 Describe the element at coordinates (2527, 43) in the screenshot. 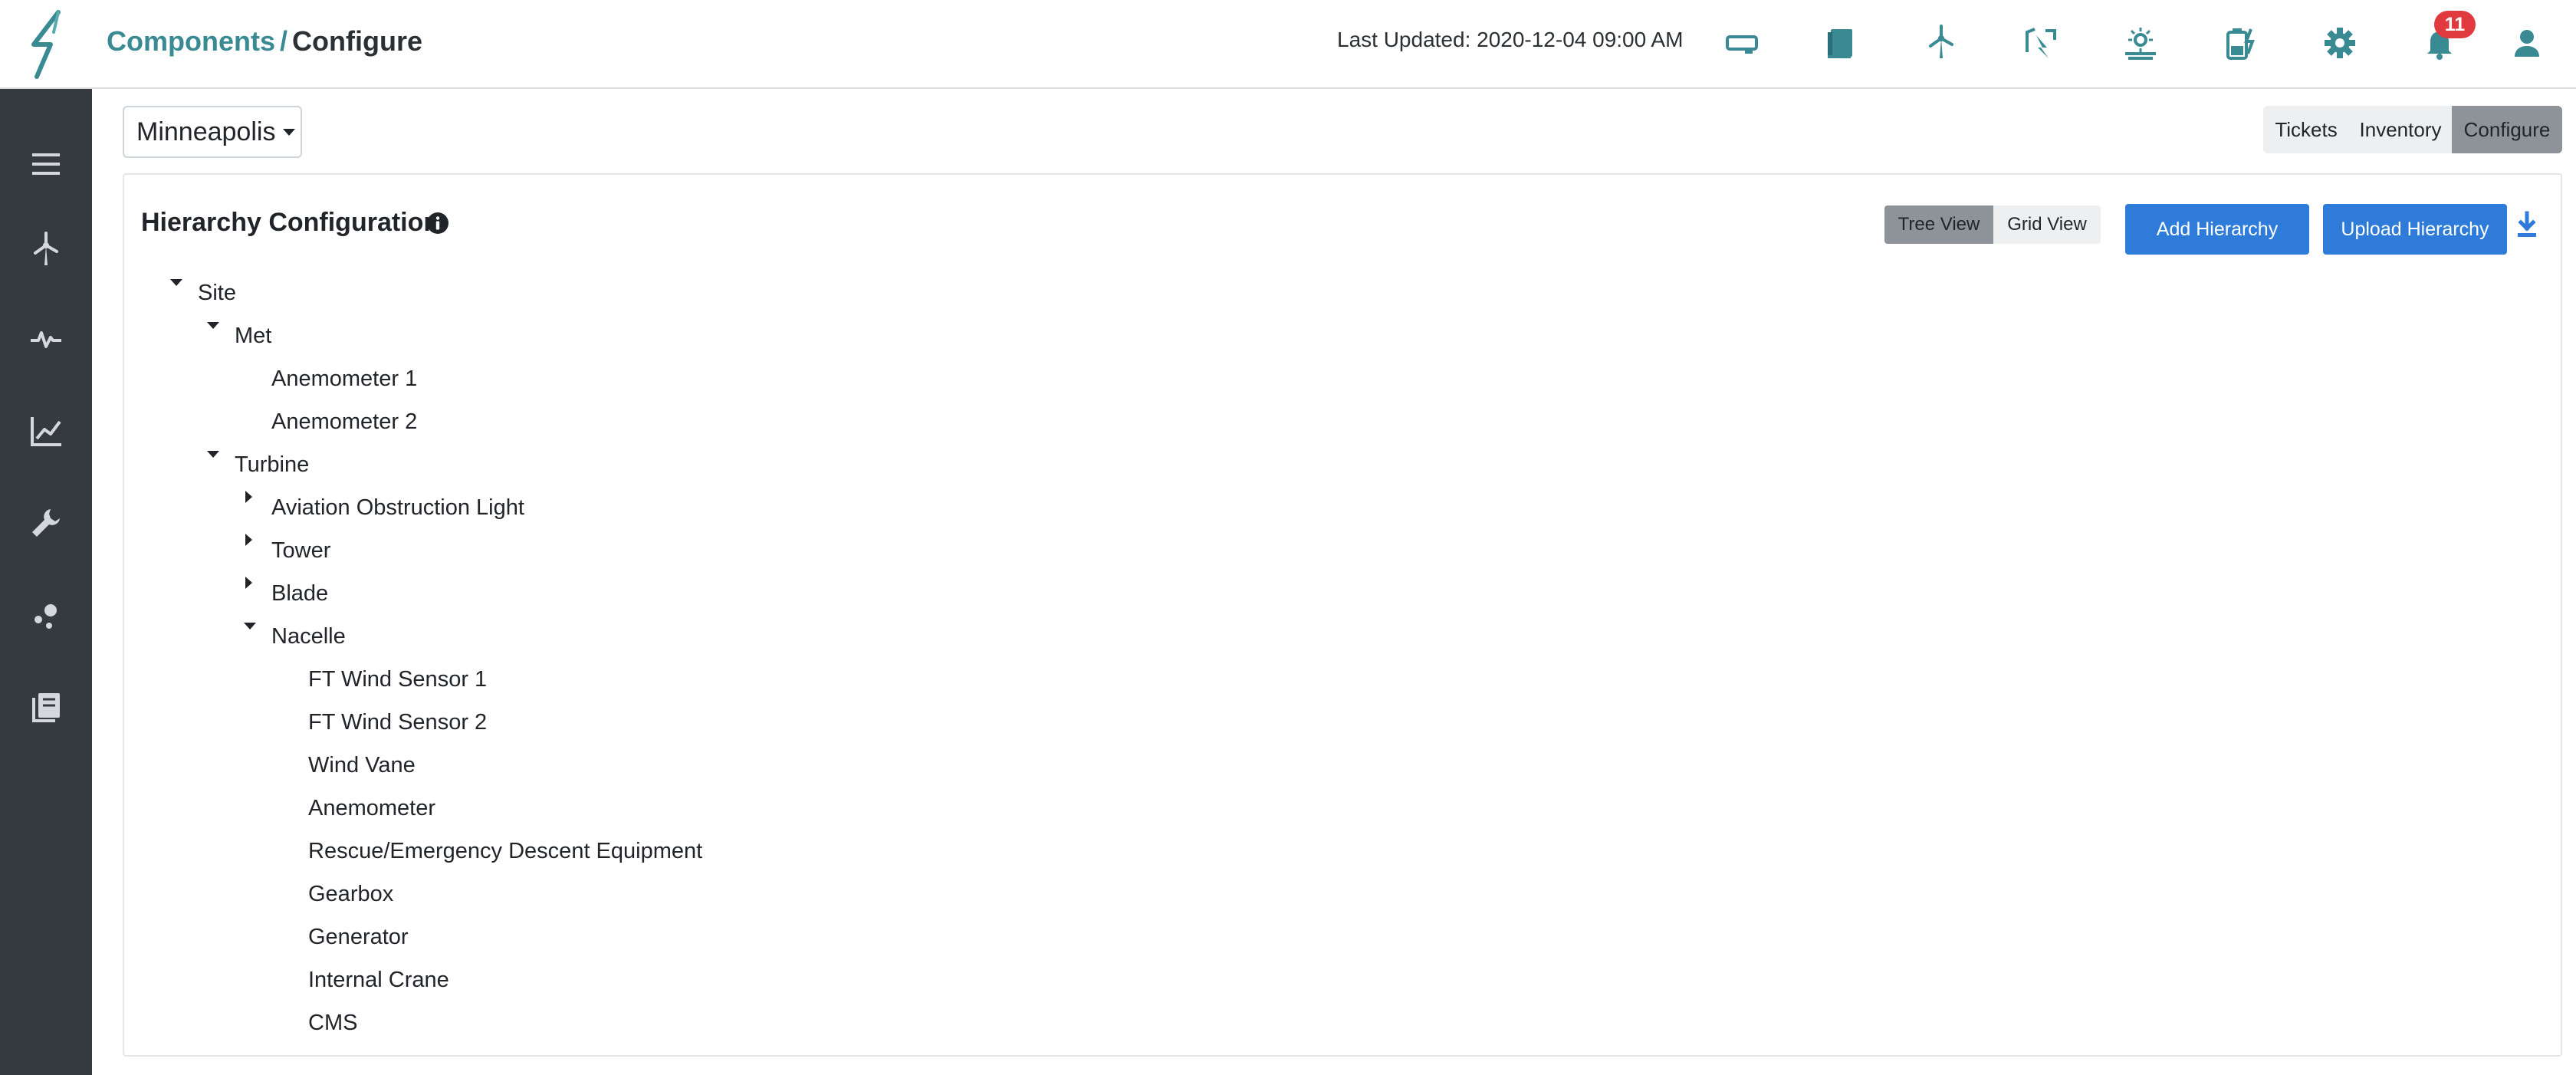

I see `user-icon` at that location.